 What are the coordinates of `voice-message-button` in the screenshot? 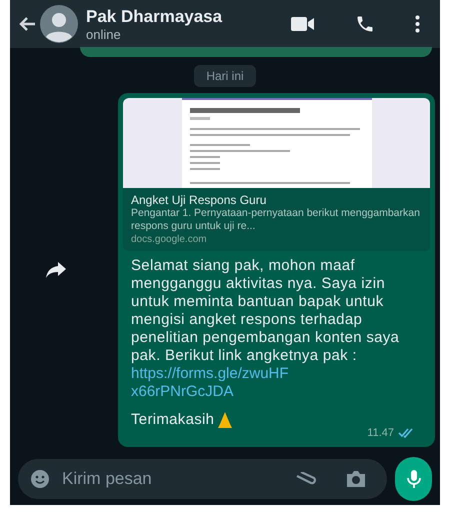 It's located at (413, 479).